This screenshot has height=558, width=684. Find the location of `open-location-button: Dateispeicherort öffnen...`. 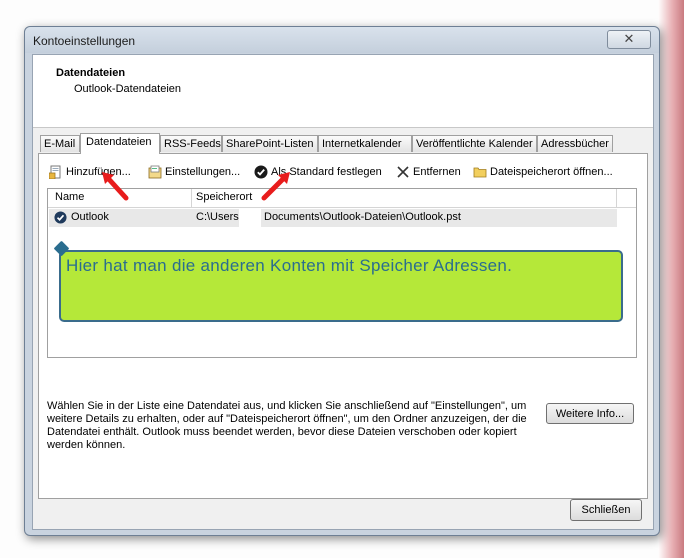

open-location-button: Dateispeicherort öffnen... is located at coordinates (543, 172).